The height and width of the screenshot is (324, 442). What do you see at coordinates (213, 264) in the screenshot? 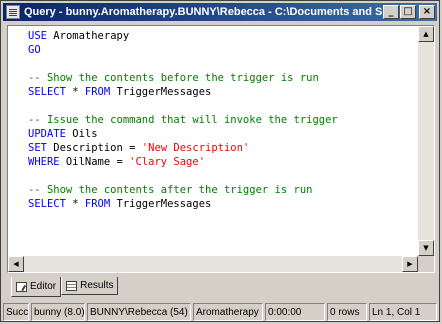
I see `horizontal-scrollbar: ◀ ▶` at bounding box center [213, 264].